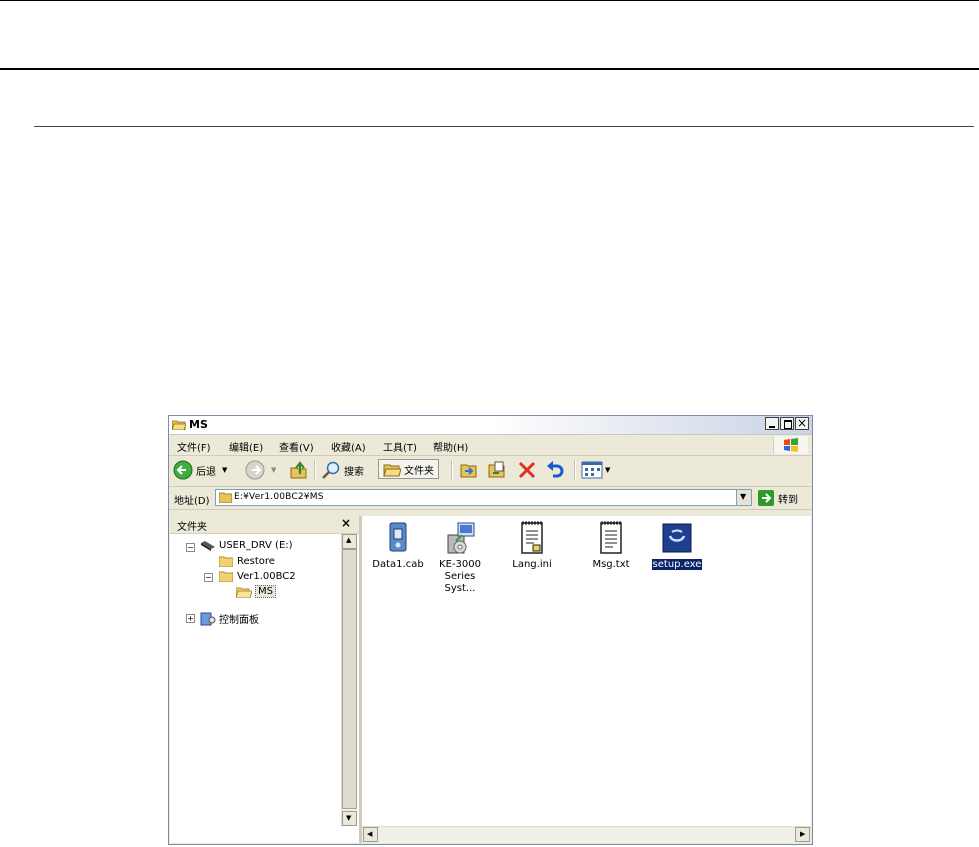  Describe the element at coordinates (208, 618) in the screenshot. I see `control-panel-icon` at that location.